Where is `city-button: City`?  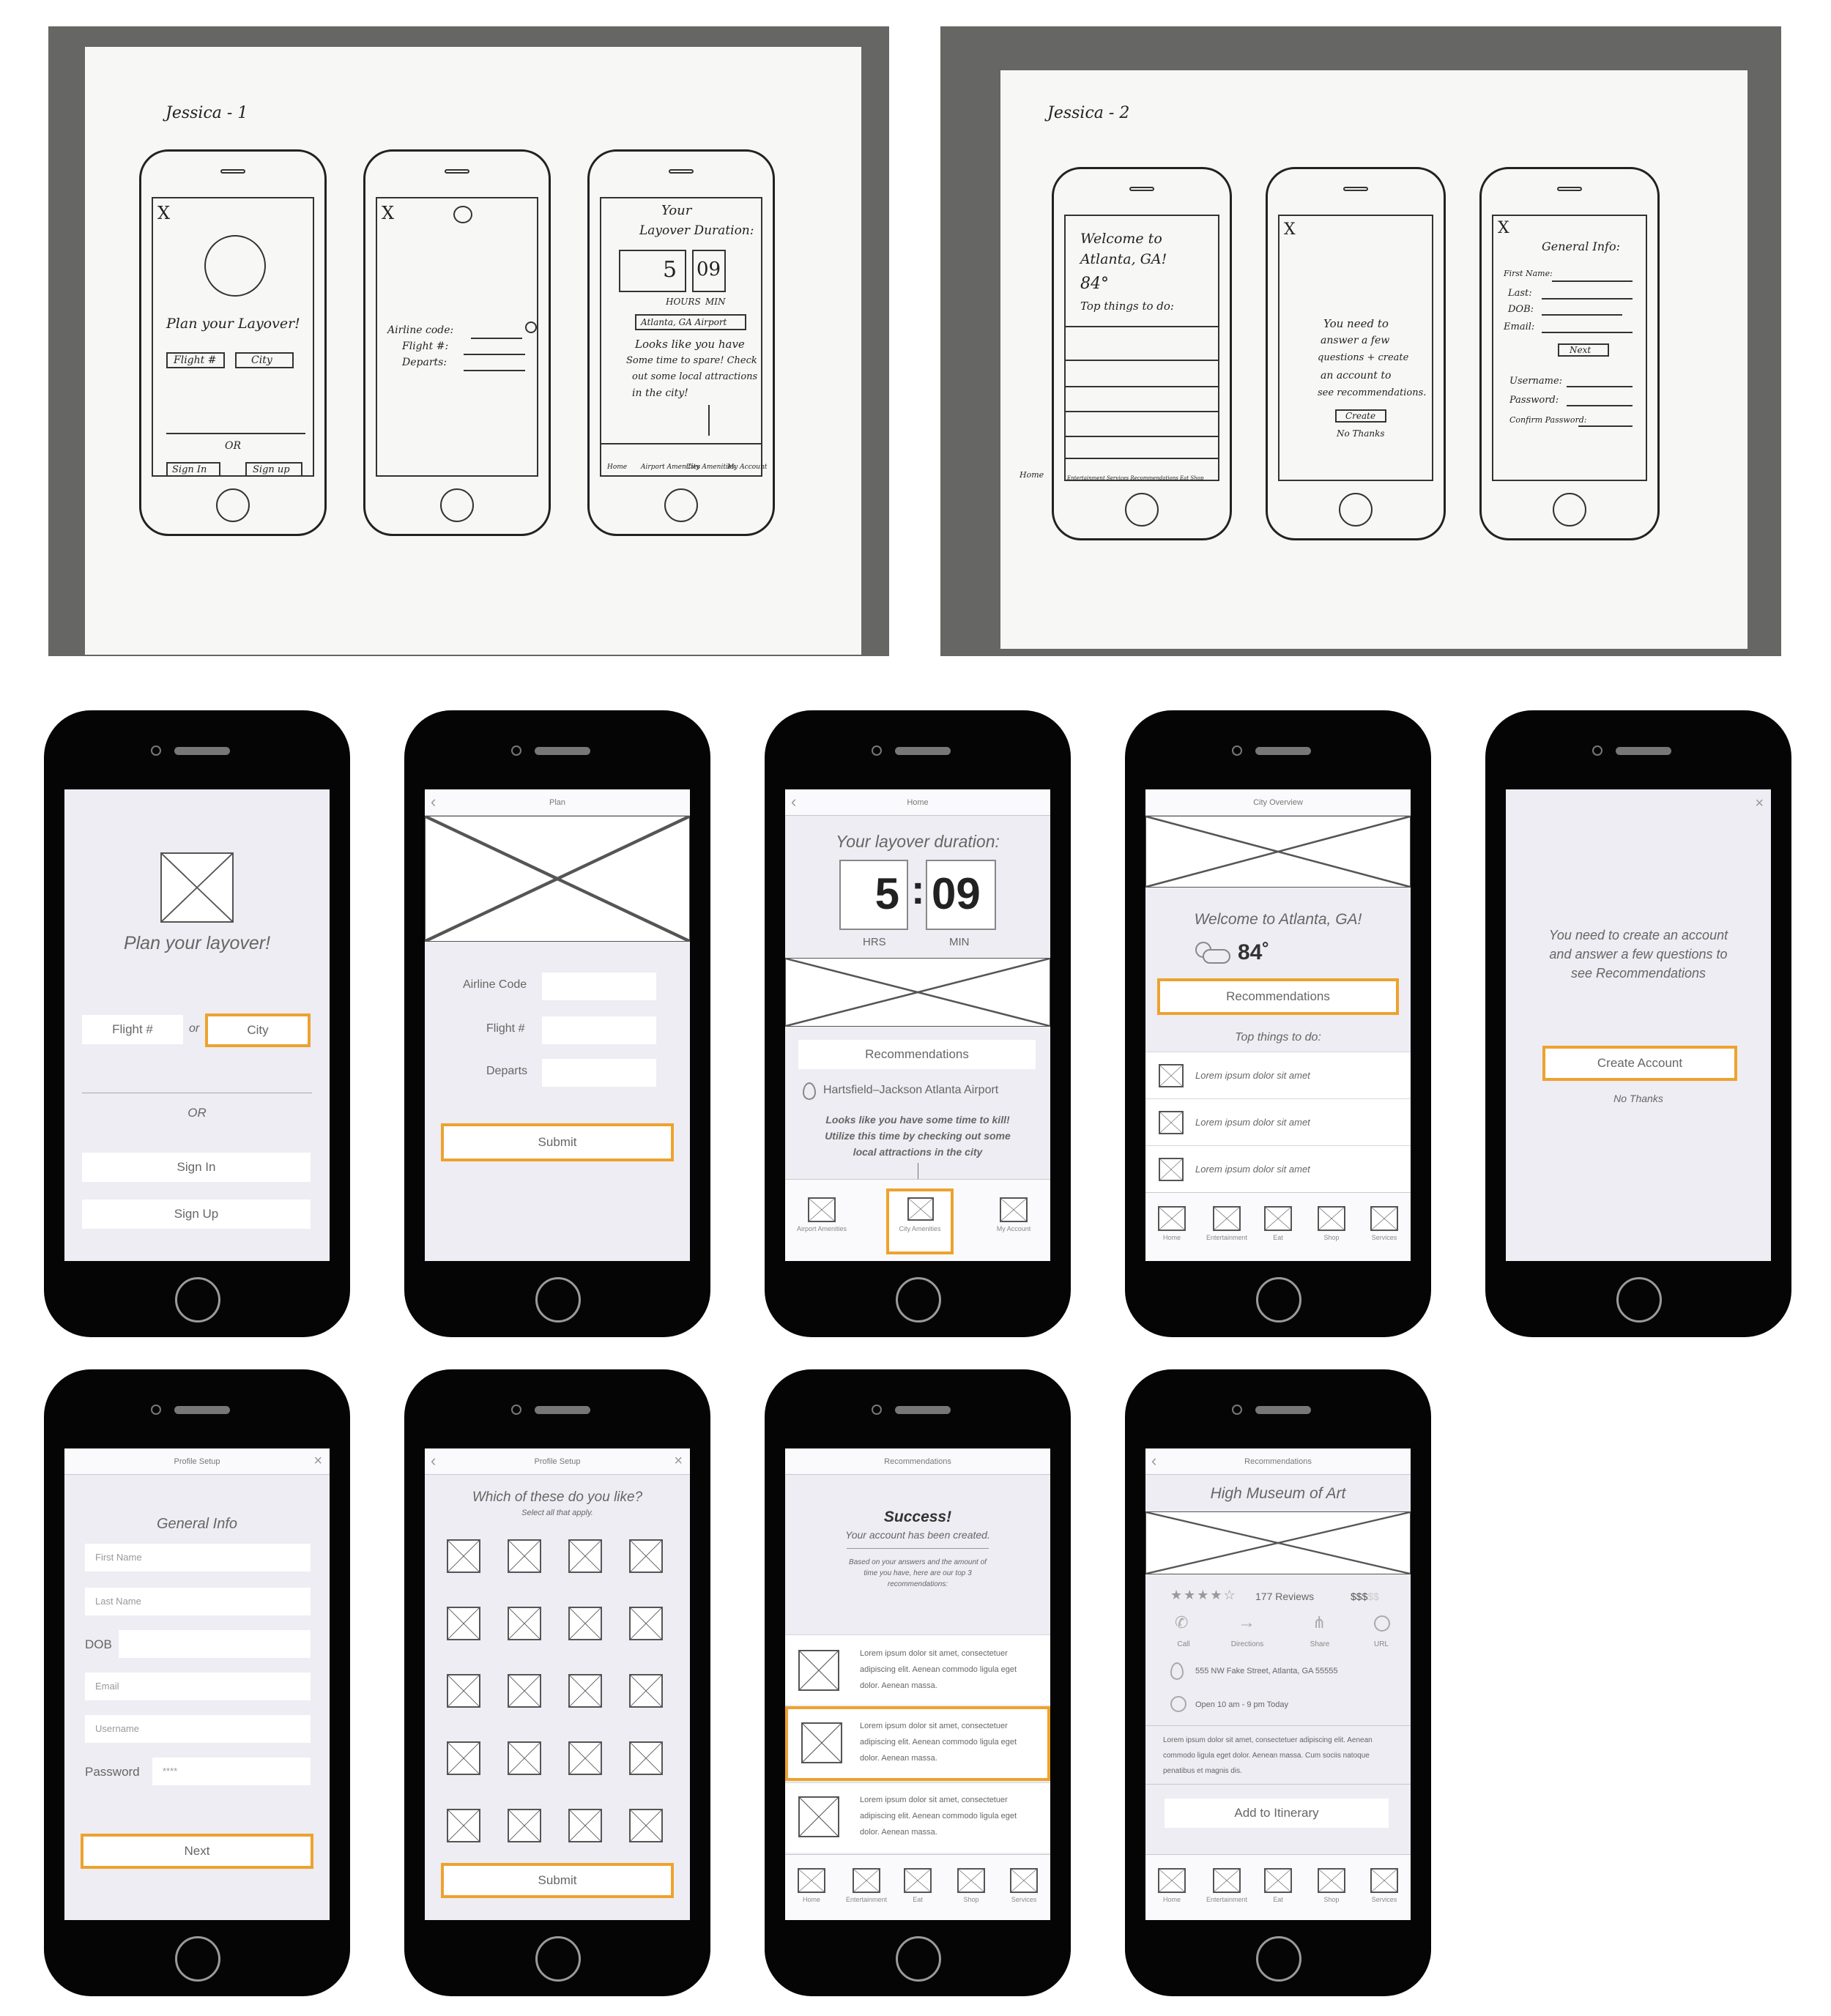
city-button: City is located at coordinates (258, 1030).